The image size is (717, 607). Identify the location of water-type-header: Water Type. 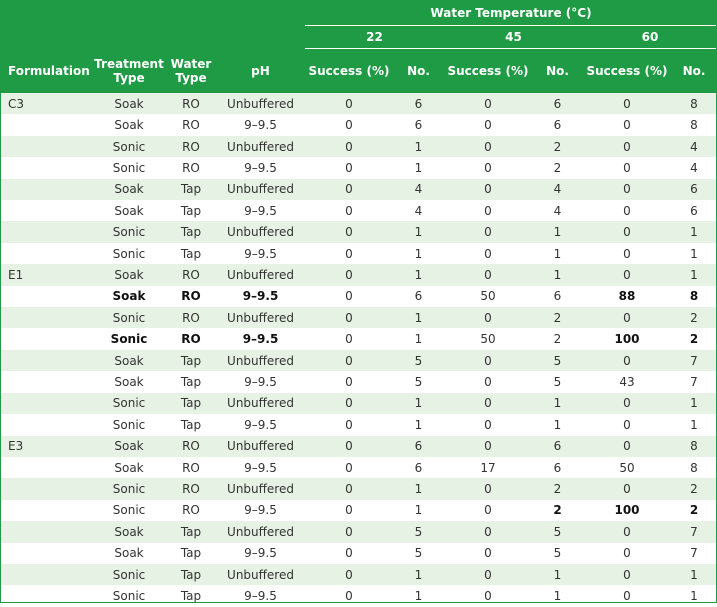
(191, 70).